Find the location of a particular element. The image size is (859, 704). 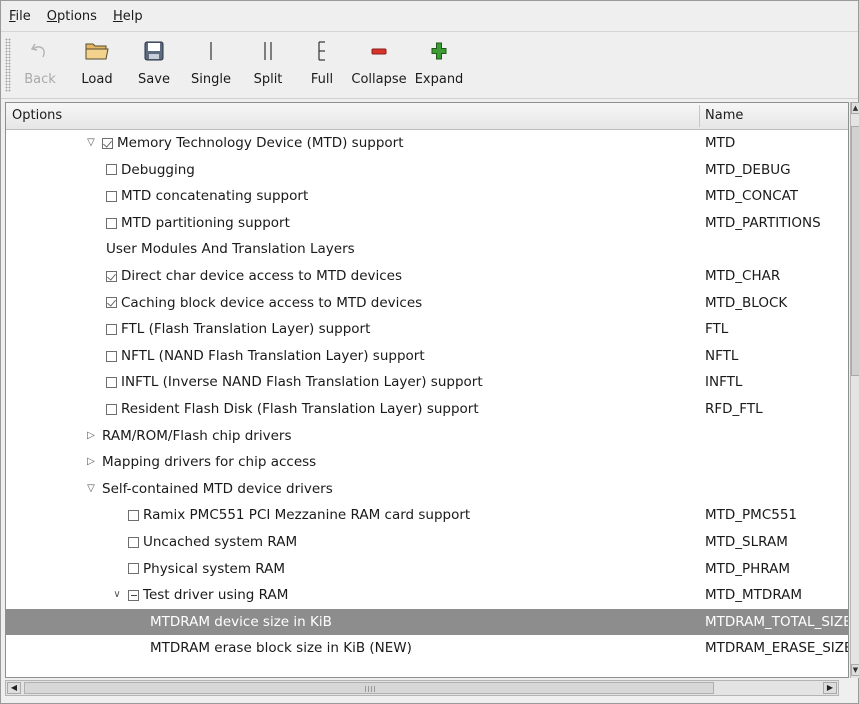

horizontal-scrollbar: ◀ ▶ is located at coordinates (422, 688).